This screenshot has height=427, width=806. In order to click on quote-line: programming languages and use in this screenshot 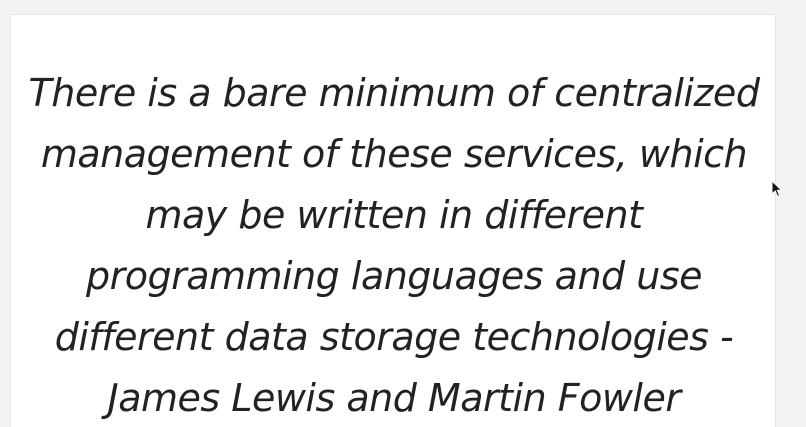, I will do `click(394, 276)`.